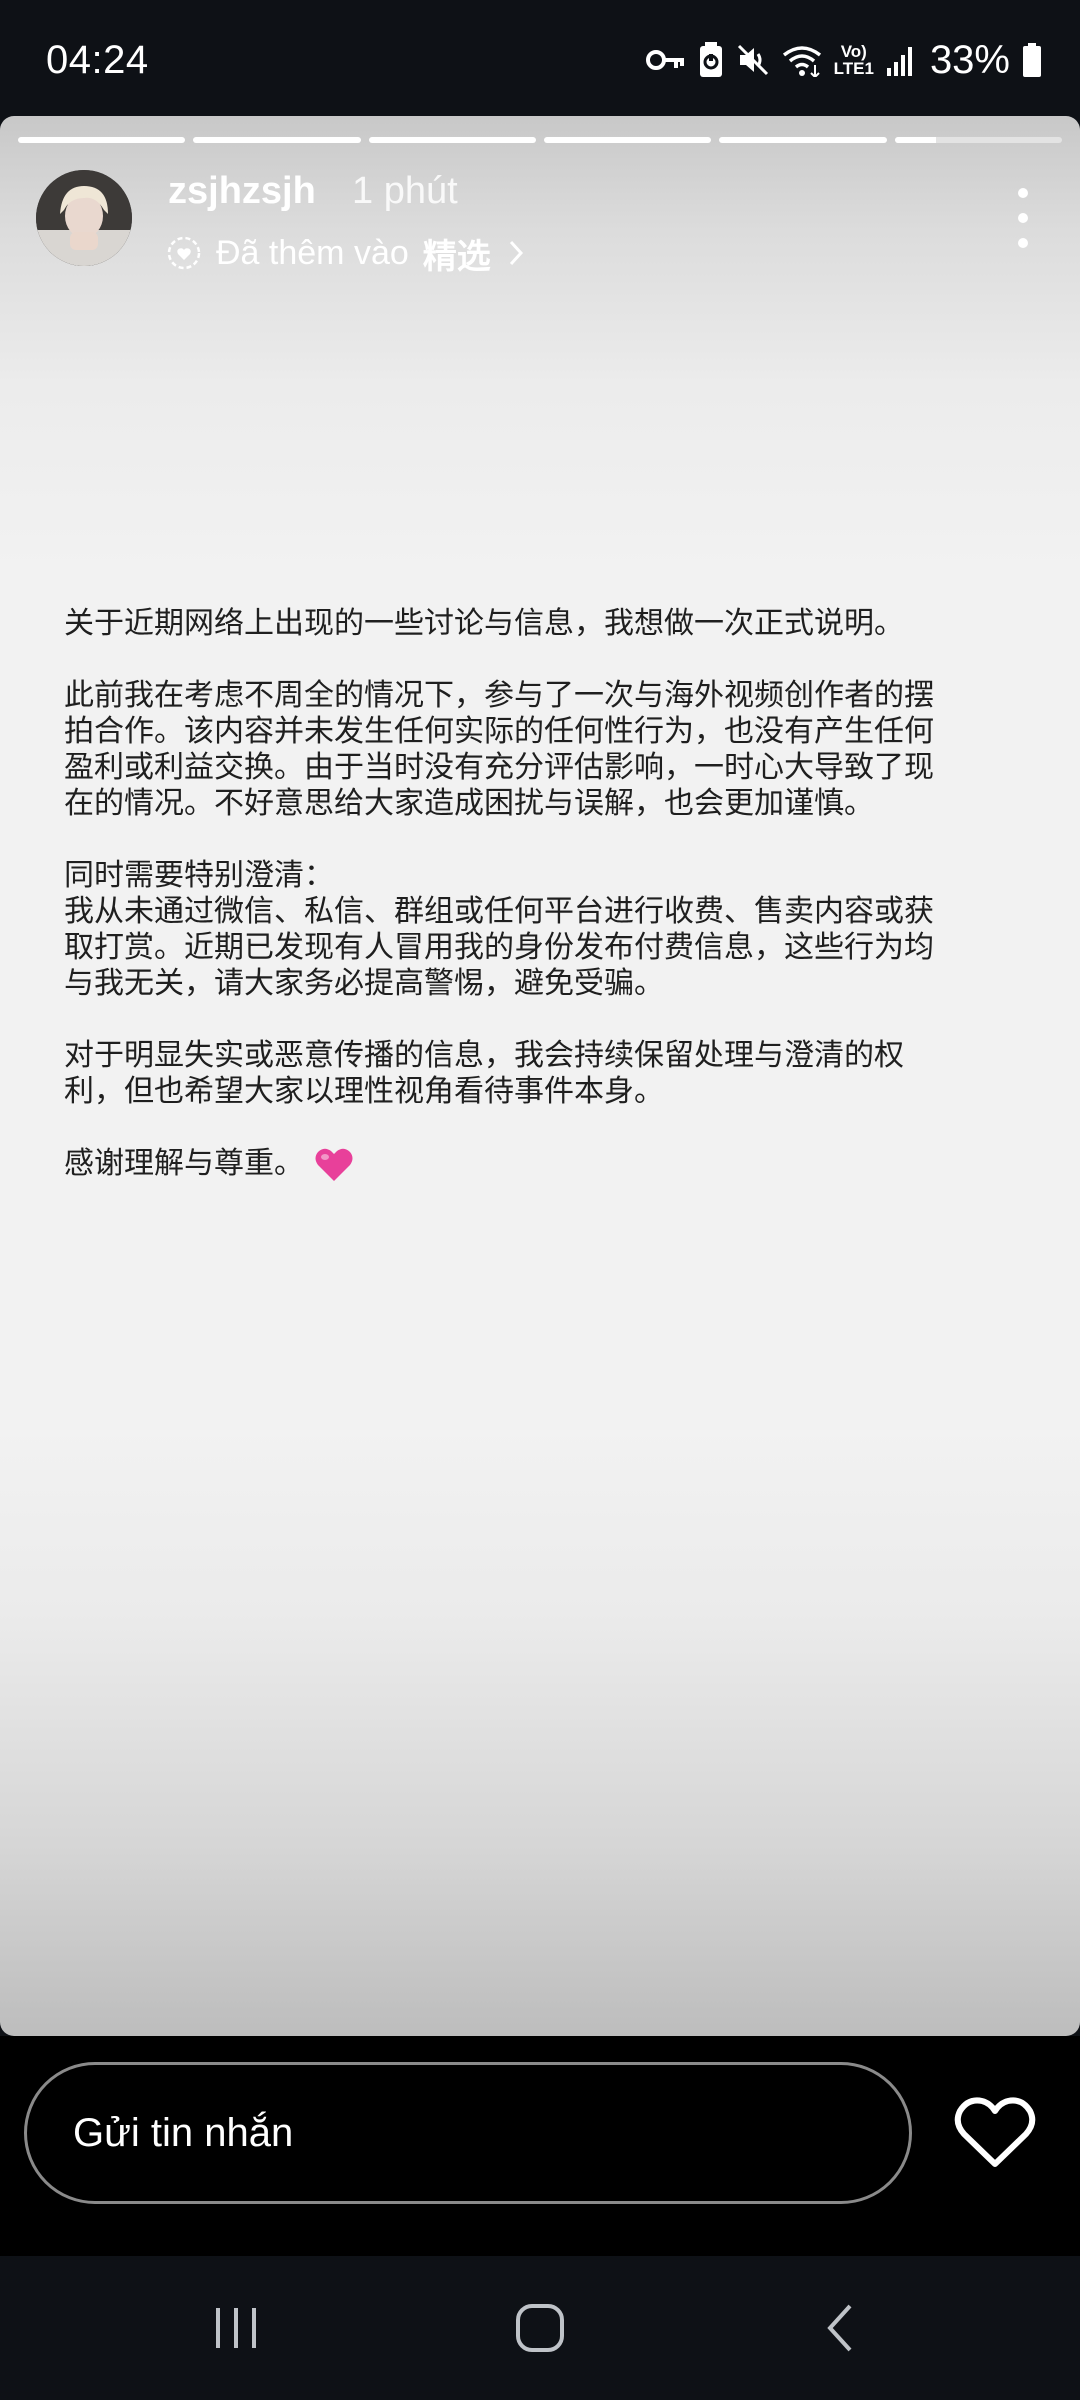  I want to click on featured-highlight-name: 精选, so click(456, 256).